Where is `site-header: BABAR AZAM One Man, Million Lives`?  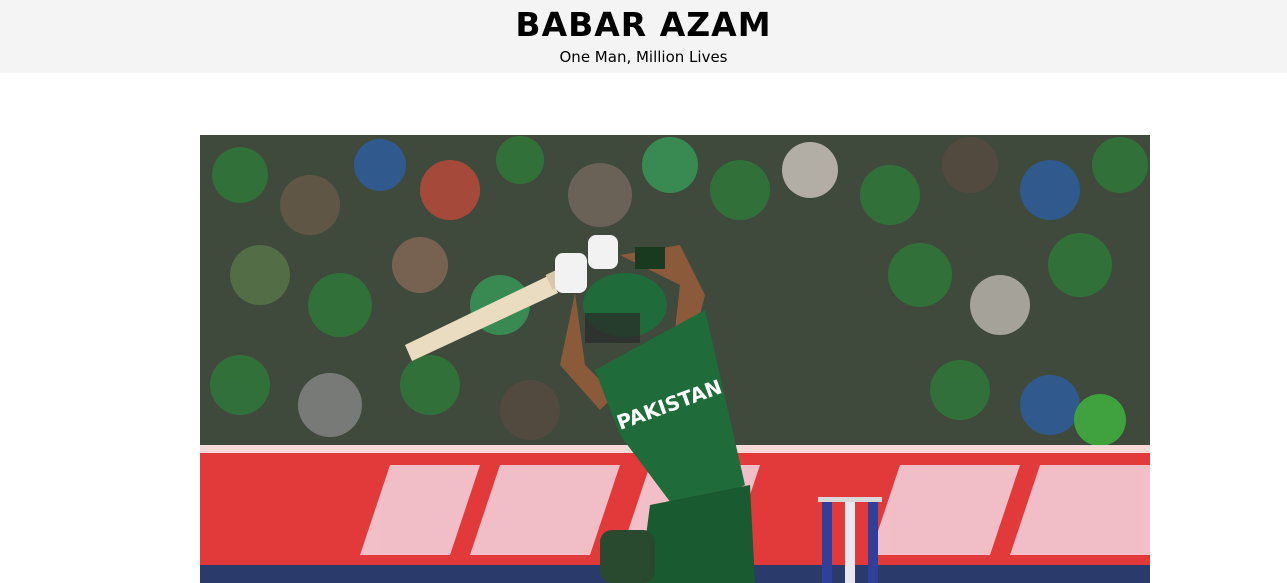
site-header: BABAR AZAM One Man, Million Lives is located at coordinates (643, 36).